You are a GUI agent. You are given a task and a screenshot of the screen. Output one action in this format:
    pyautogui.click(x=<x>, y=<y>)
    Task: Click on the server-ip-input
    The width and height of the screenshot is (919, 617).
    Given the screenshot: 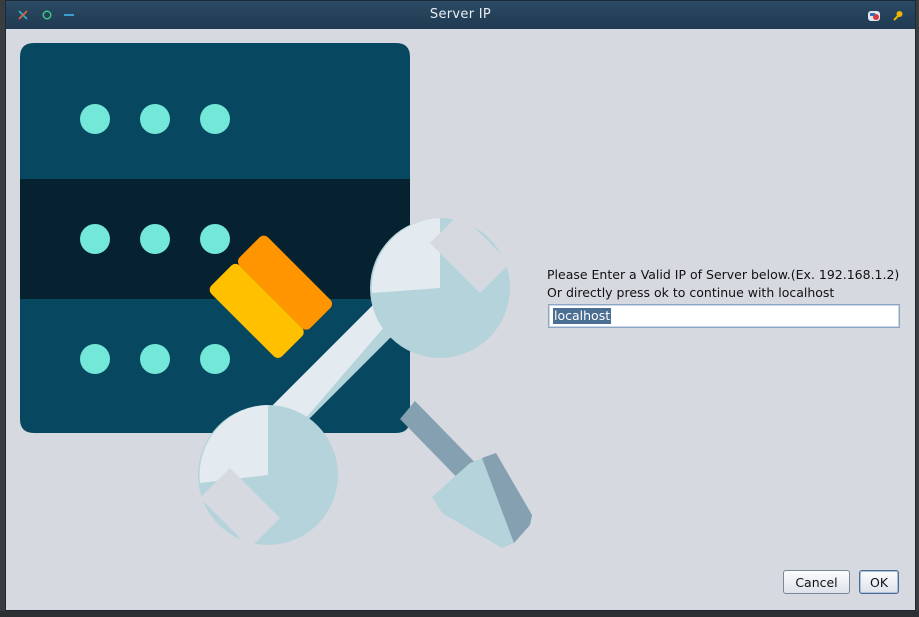 What is the action you would take?
    pyautogui.click(x=724, y=316)
    